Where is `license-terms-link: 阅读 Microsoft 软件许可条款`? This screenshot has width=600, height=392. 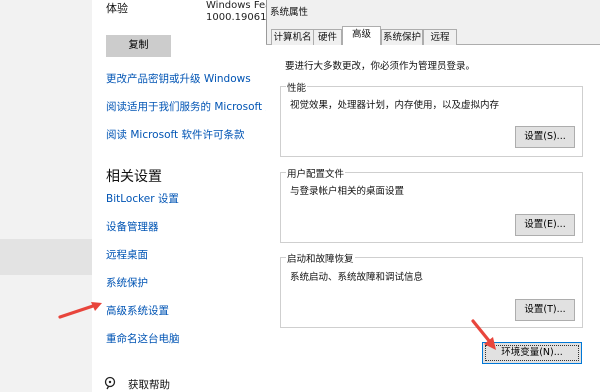
license-terms-link: 阅读 Microsoft 软件许可条款 is located at coordinates (175, 134).